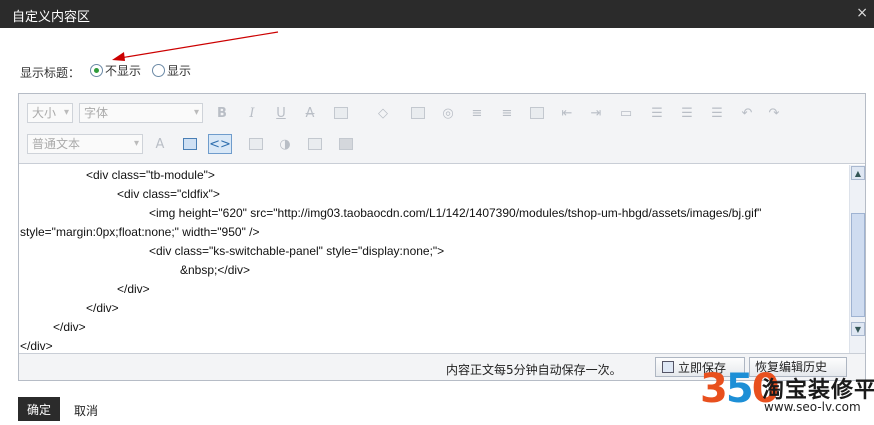 This screenshot has width=874, height=425. Describe the element at coordinates (507, 113) in the screenshot. I see `ordered-list-icon: ≡` at that location.